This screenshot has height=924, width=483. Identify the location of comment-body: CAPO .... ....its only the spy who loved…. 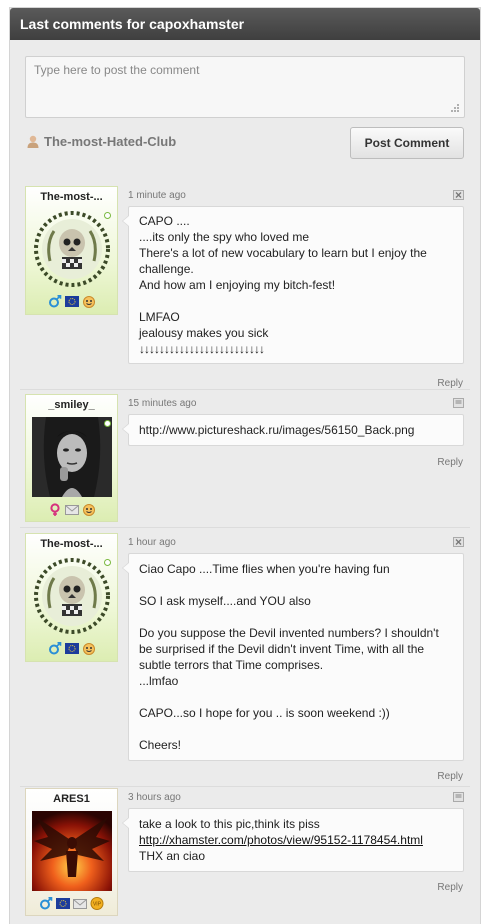
(293, 285).